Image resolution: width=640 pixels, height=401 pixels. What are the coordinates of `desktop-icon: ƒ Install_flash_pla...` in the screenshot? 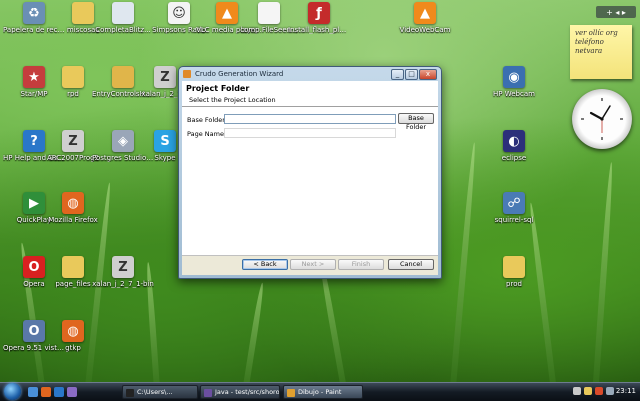 It's located at (319, 18).